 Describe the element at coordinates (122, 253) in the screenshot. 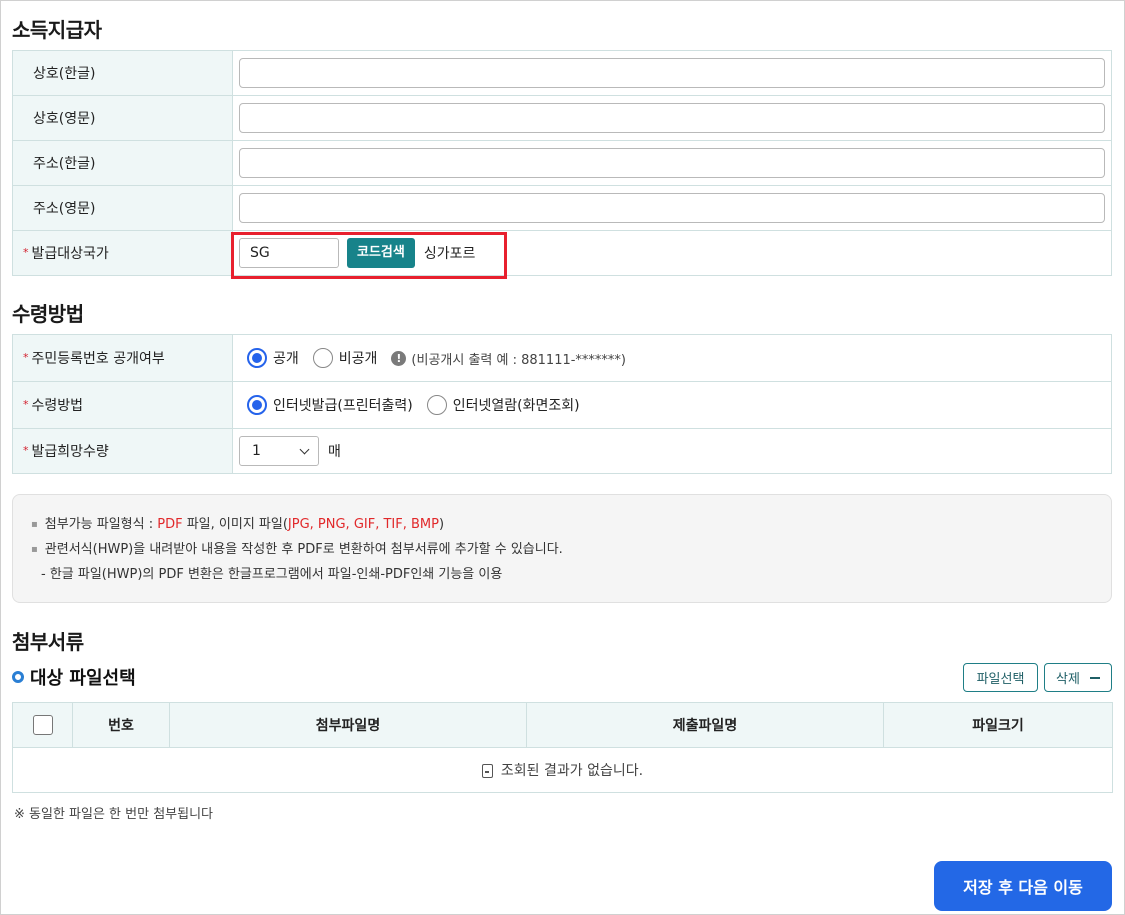

I see `target-country-label-cell: * 발급대상국가` at that location.